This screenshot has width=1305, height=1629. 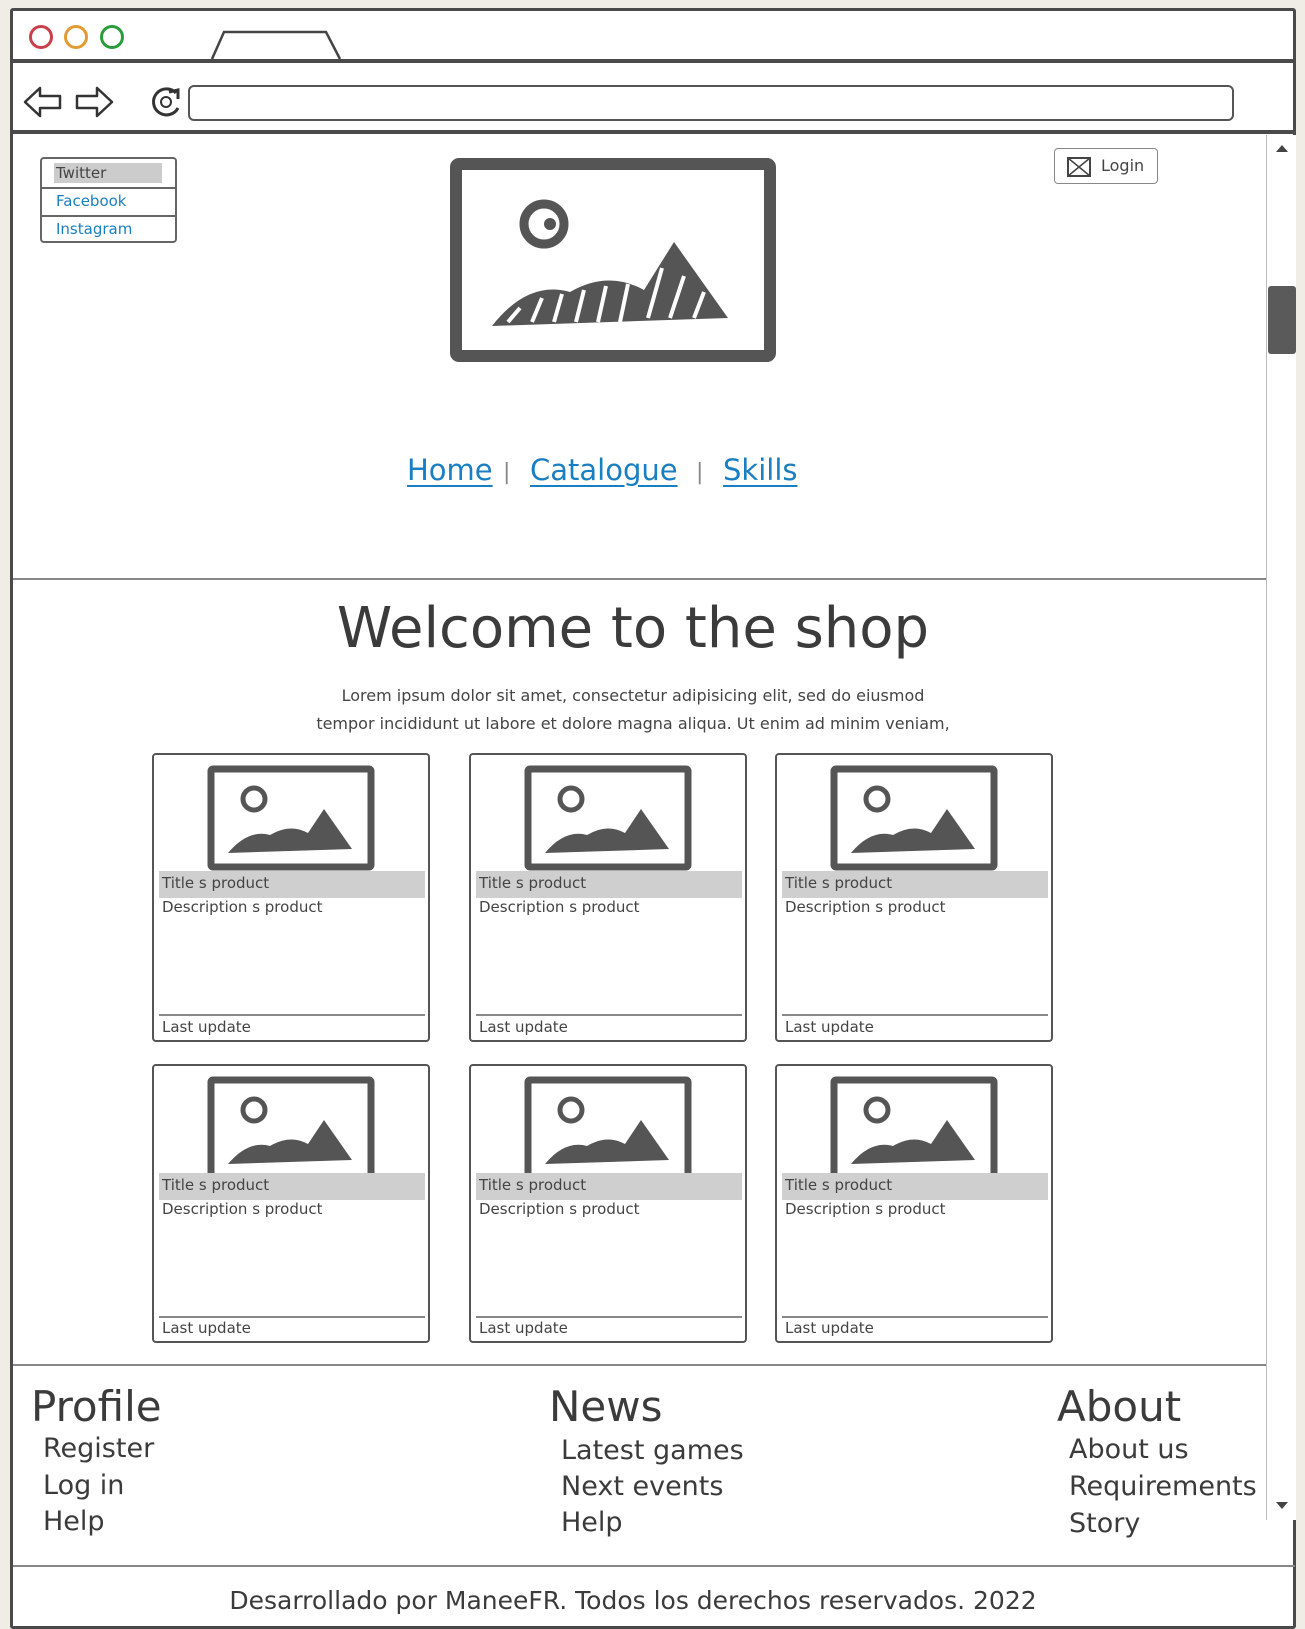 I want to click on footer-divider, so click(x=639, y=1365).